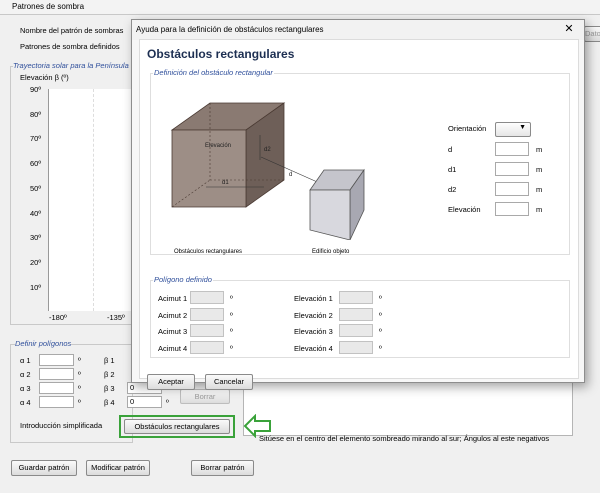 The image size is (600, 493). What do you see at coordinates (267, 171) in the screenshot?
I see `obstacle-diagram` at bounding box center [267, 171].